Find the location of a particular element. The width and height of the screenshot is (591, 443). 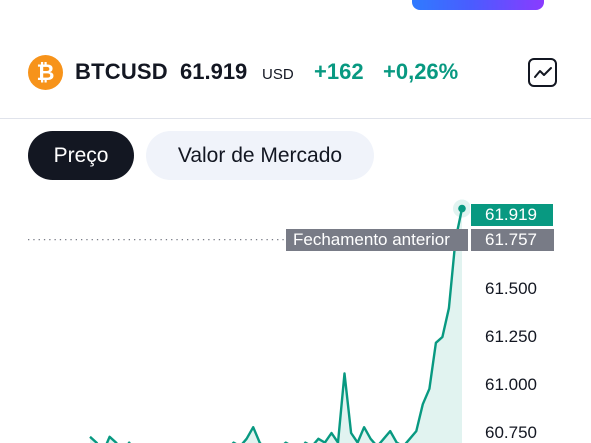

previous-close-tag: Fechamento anterior is located at coordinates (377, 240).